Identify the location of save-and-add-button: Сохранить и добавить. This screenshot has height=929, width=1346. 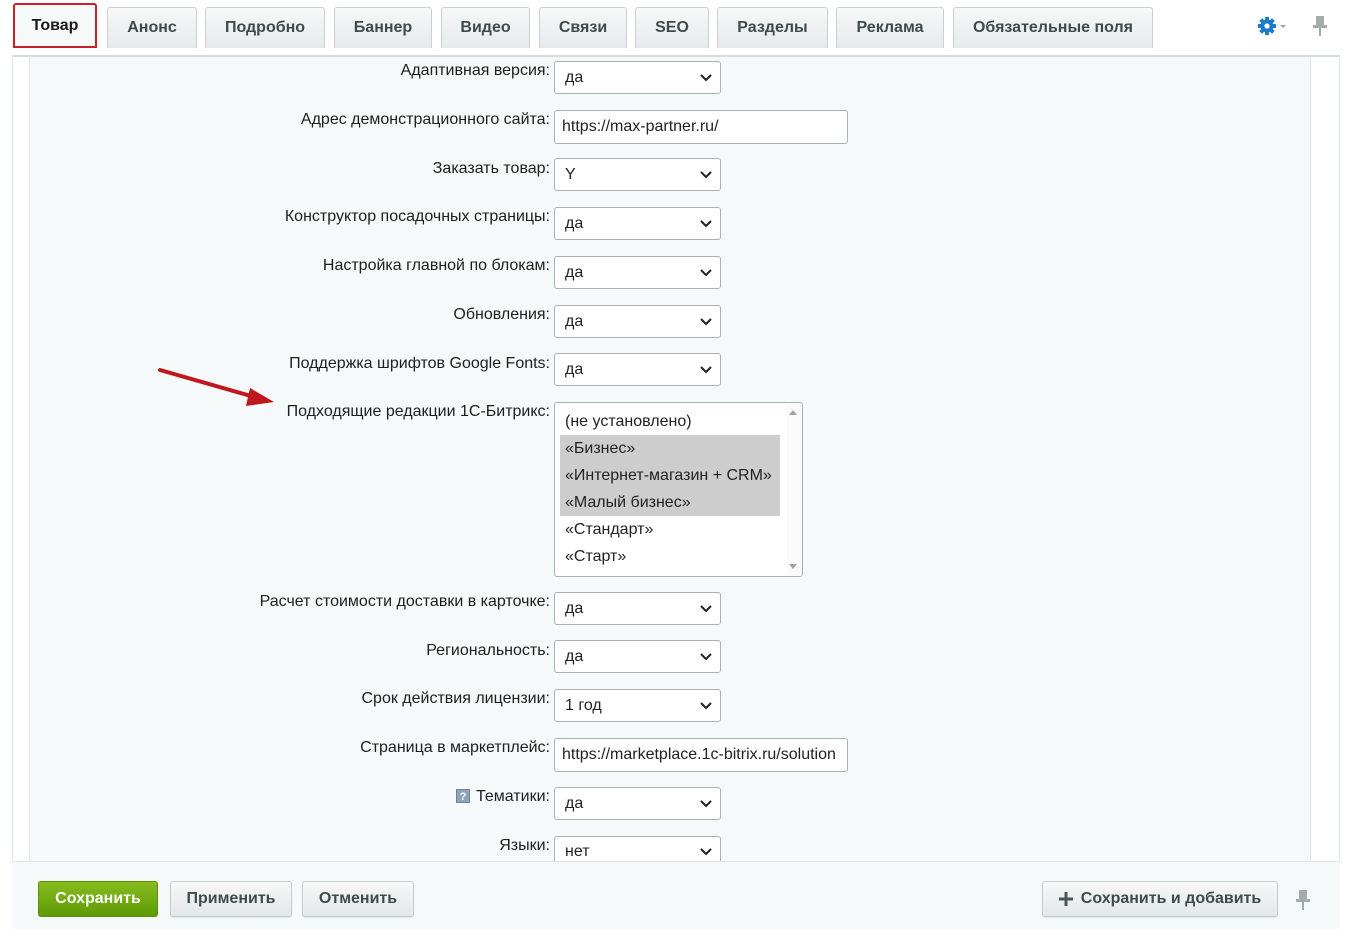
(1160, 899).